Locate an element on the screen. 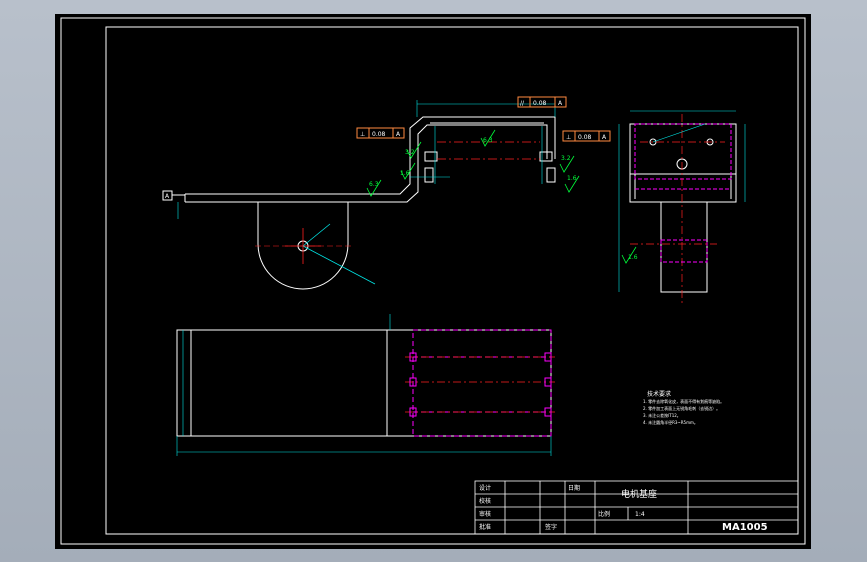  datum-marker: A is located at coordinates (173, 204).